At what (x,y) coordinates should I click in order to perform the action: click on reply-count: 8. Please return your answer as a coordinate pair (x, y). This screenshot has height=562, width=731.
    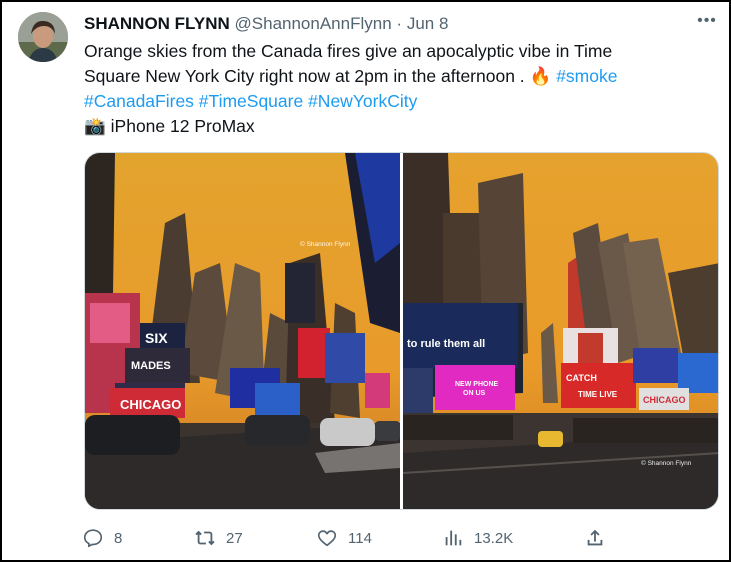
    Looking at the image, I should click on (118, 538).